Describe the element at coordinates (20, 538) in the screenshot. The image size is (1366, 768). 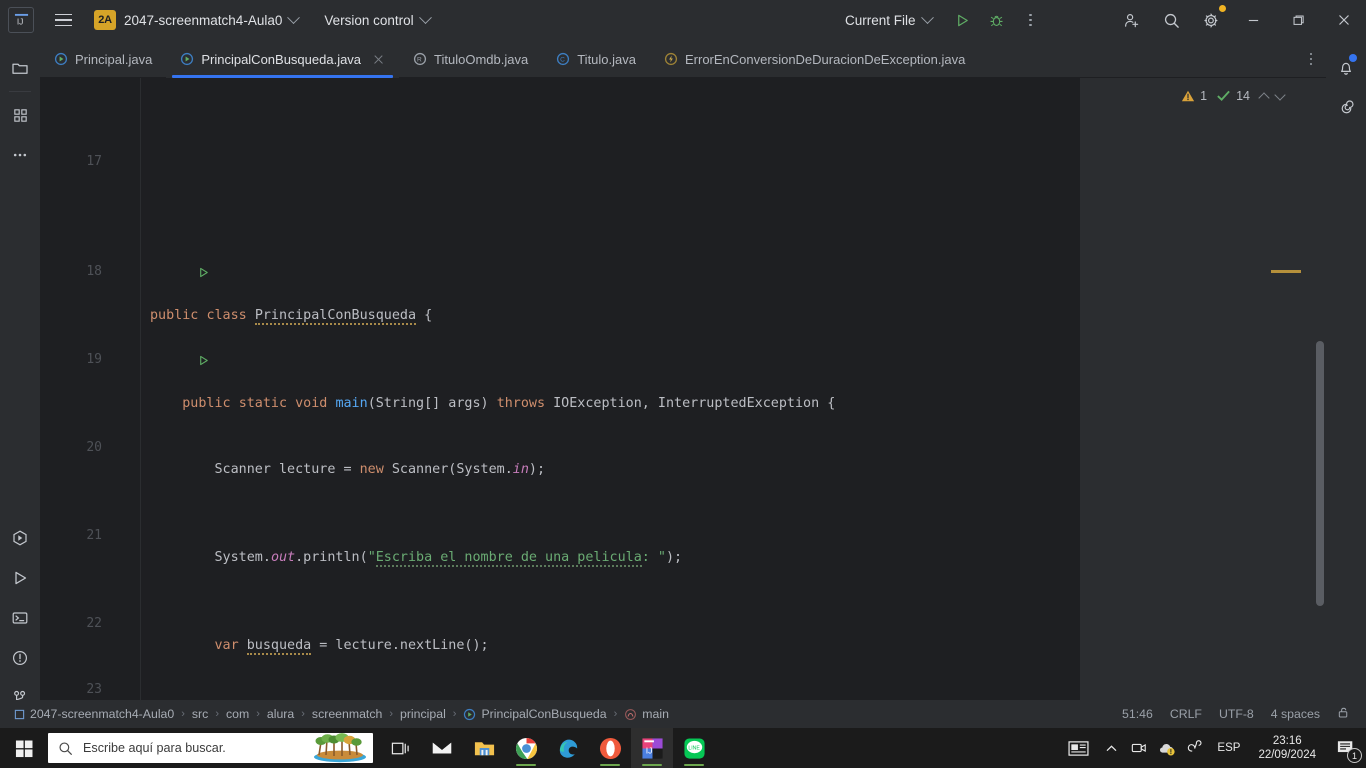
I see `sidebar-item-services` at that location.